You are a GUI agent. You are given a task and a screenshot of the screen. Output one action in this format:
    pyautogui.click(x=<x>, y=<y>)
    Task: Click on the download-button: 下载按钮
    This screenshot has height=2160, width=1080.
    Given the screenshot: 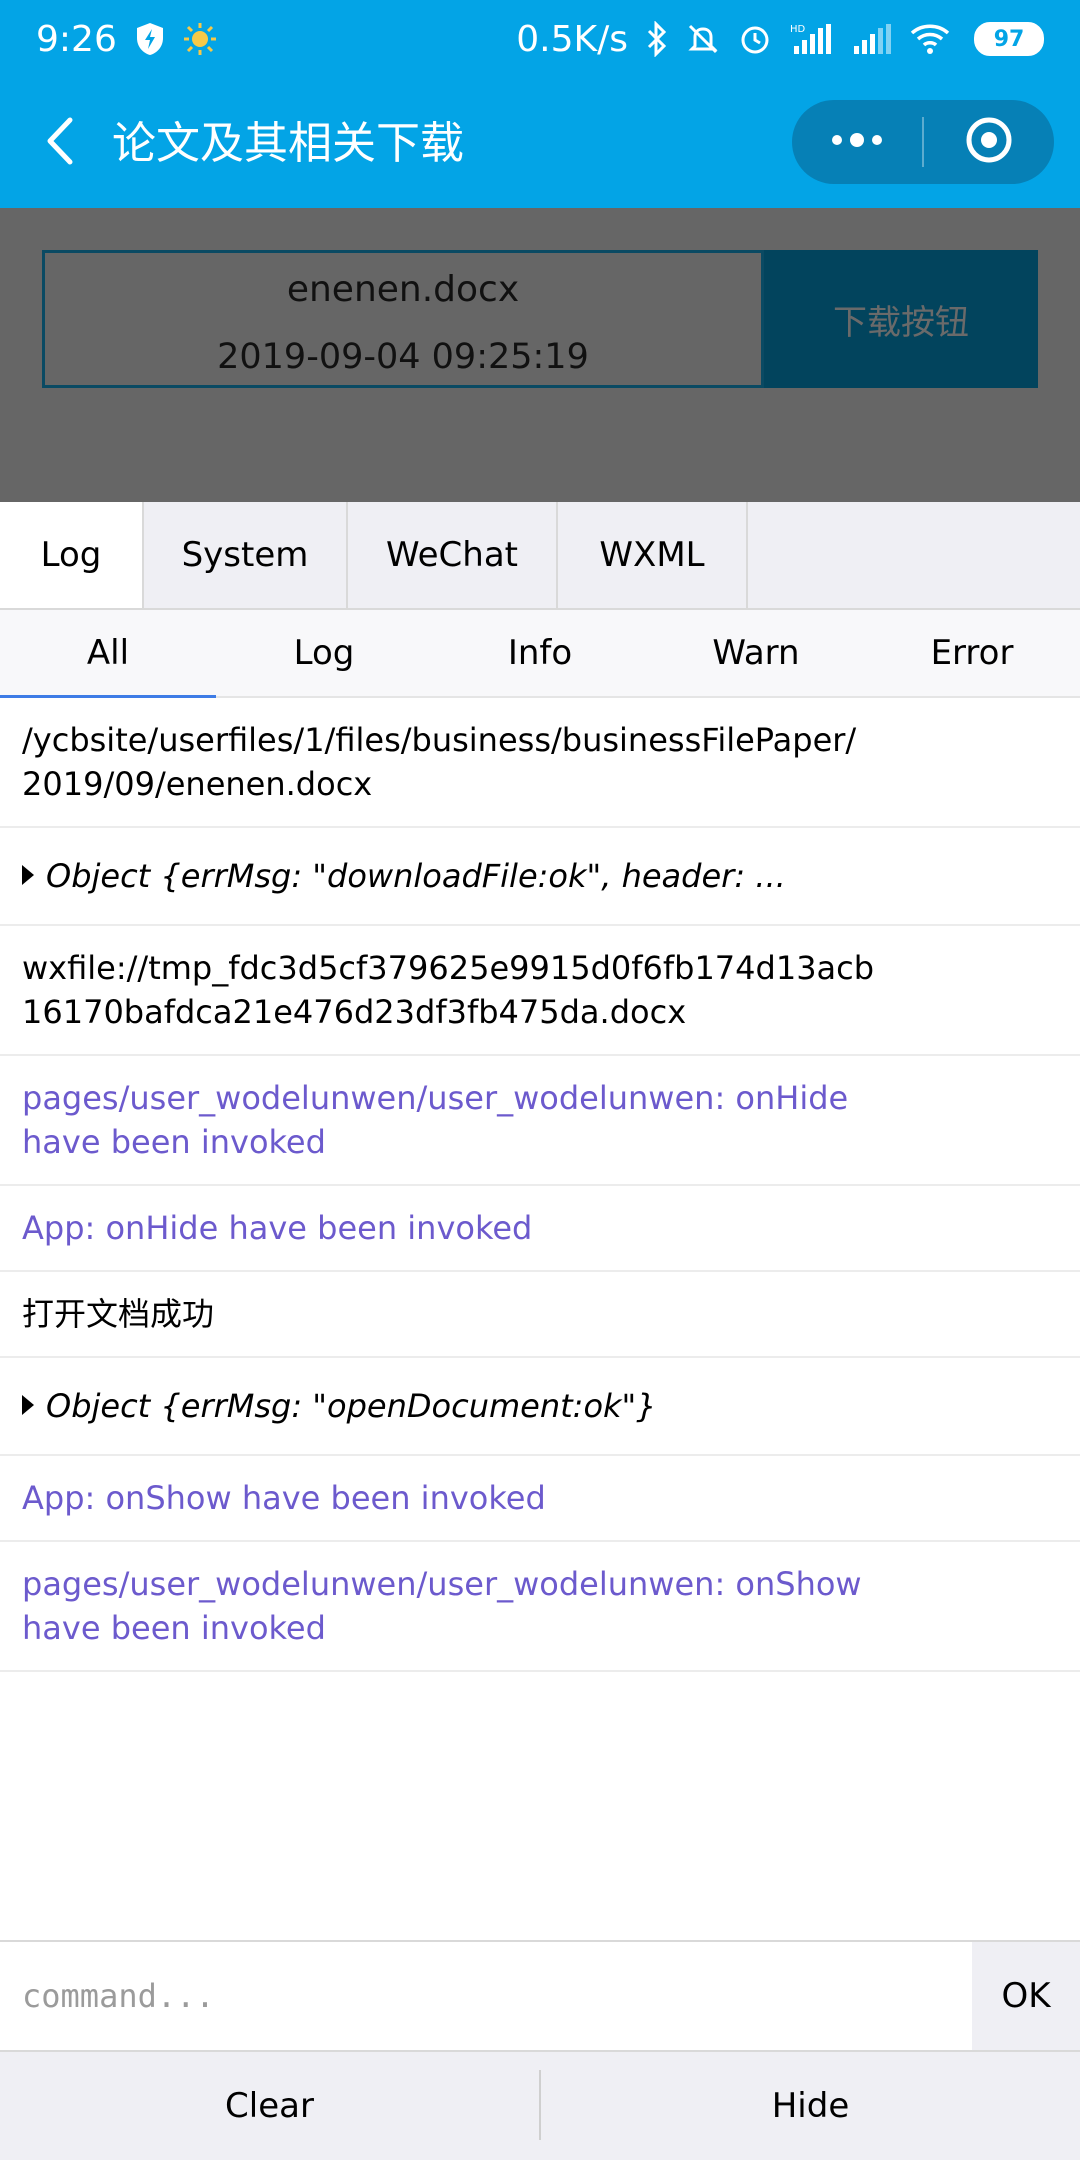 What is the action you would take?
    pyautogui.click(x=901, y=319)
    